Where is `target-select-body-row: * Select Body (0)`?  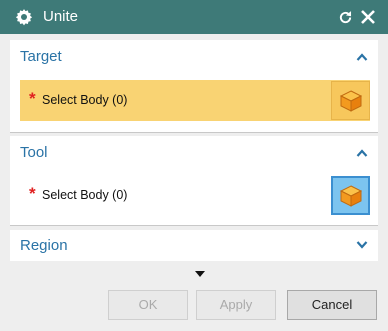 target-select-body-row: * Select Body (0) is located at coordinates (195, 100).